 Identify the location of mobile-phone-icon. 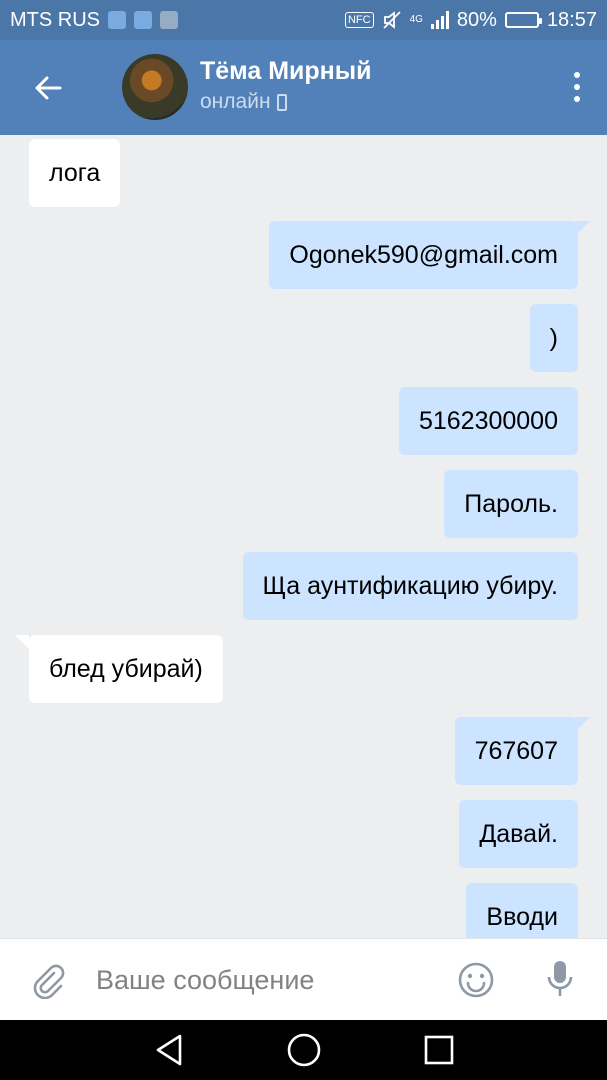
(281, 102).